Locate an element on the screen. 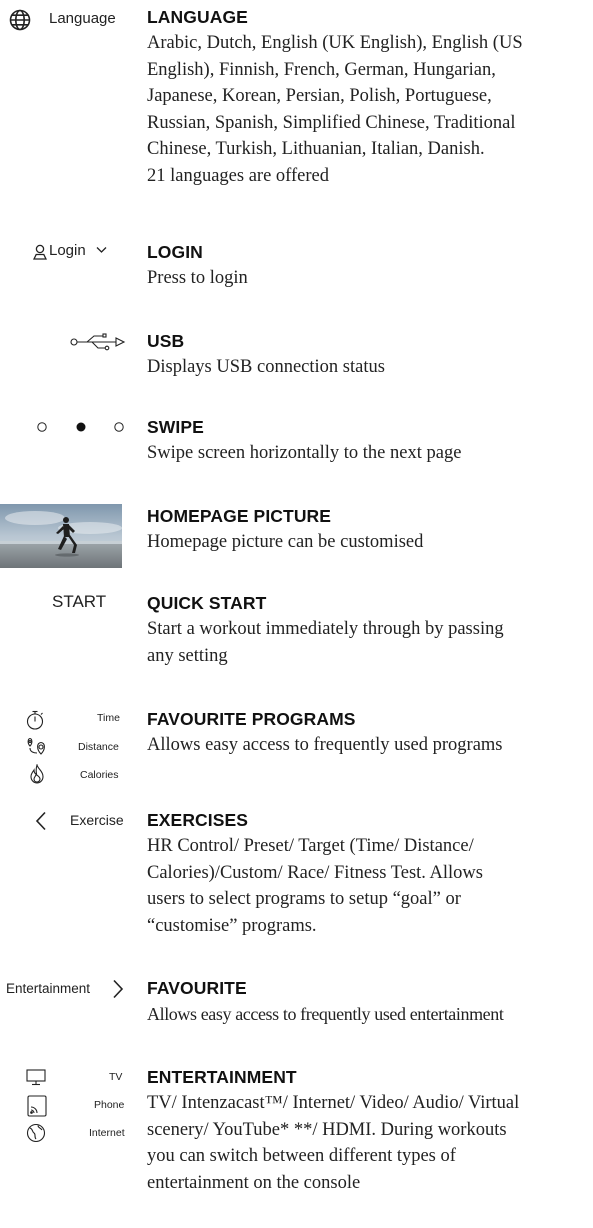 Image resolution: width=593 pixels, height=1228 pixels. user-icon is located at coordinates (40, 252).